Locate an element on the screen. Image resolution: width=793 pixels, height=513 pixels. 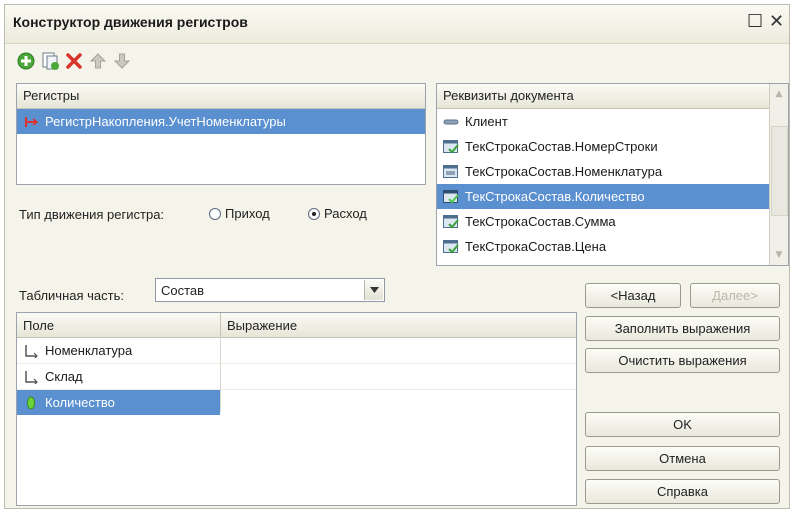
fill-expressions-button: Заполнить выражения is located at coordinates (682, 328).